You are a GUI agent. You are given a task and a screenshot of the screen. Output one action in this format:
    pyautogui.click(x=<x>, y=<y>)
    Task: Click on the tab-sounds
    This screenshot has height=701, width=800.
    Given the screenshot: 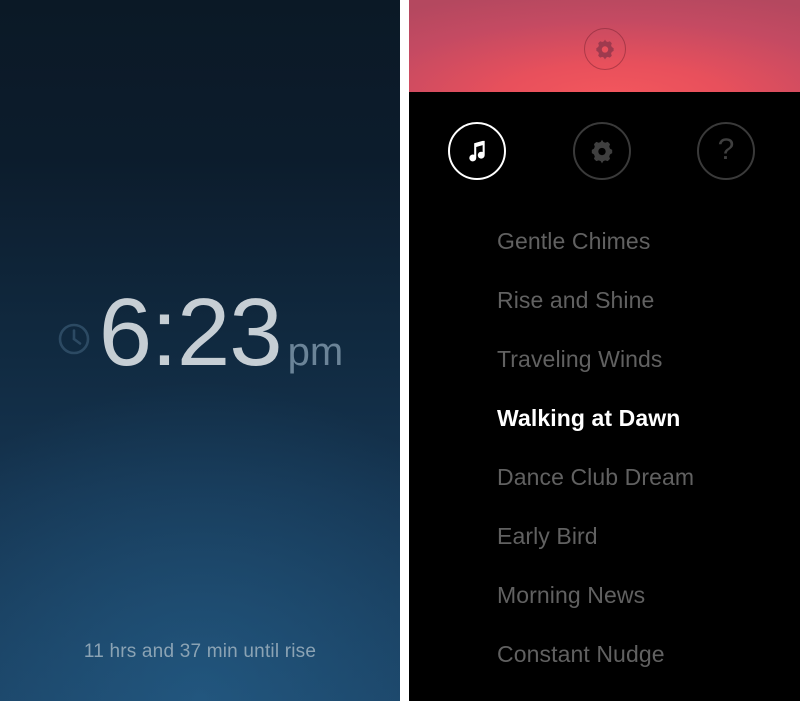 What is the action you would take?
    pyautogui.click(x=477, y=151)
    